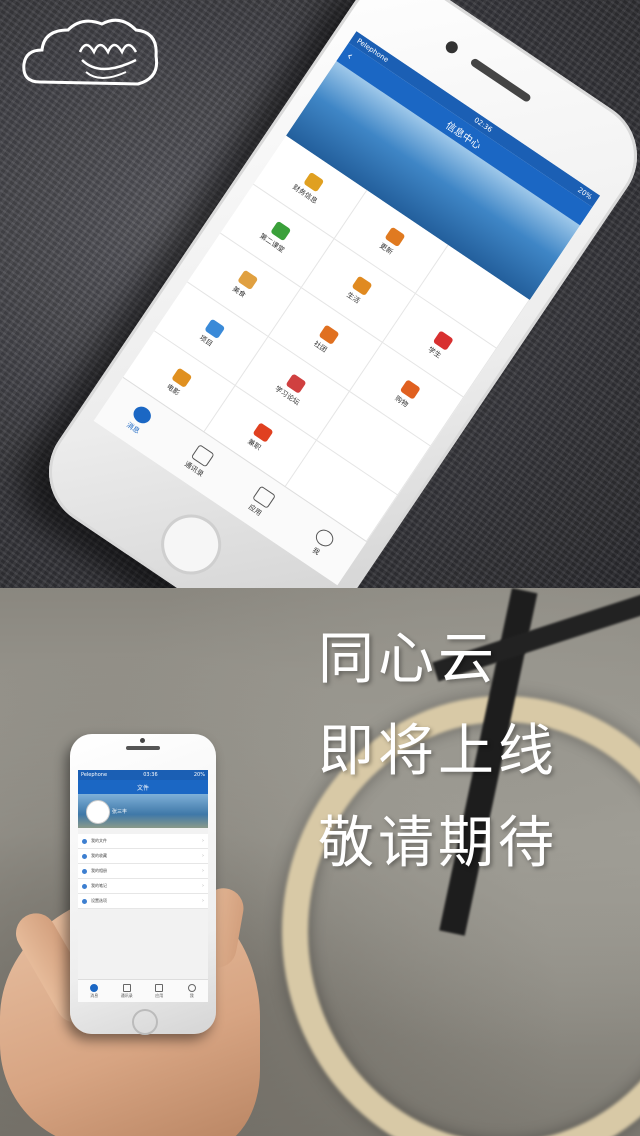 The height and width of the screenshot is (1136, 640). What do you see at coordinates (90, 52) in the screenshot?
I see `cloud-logo-icon` at bounding box center [90, 52].